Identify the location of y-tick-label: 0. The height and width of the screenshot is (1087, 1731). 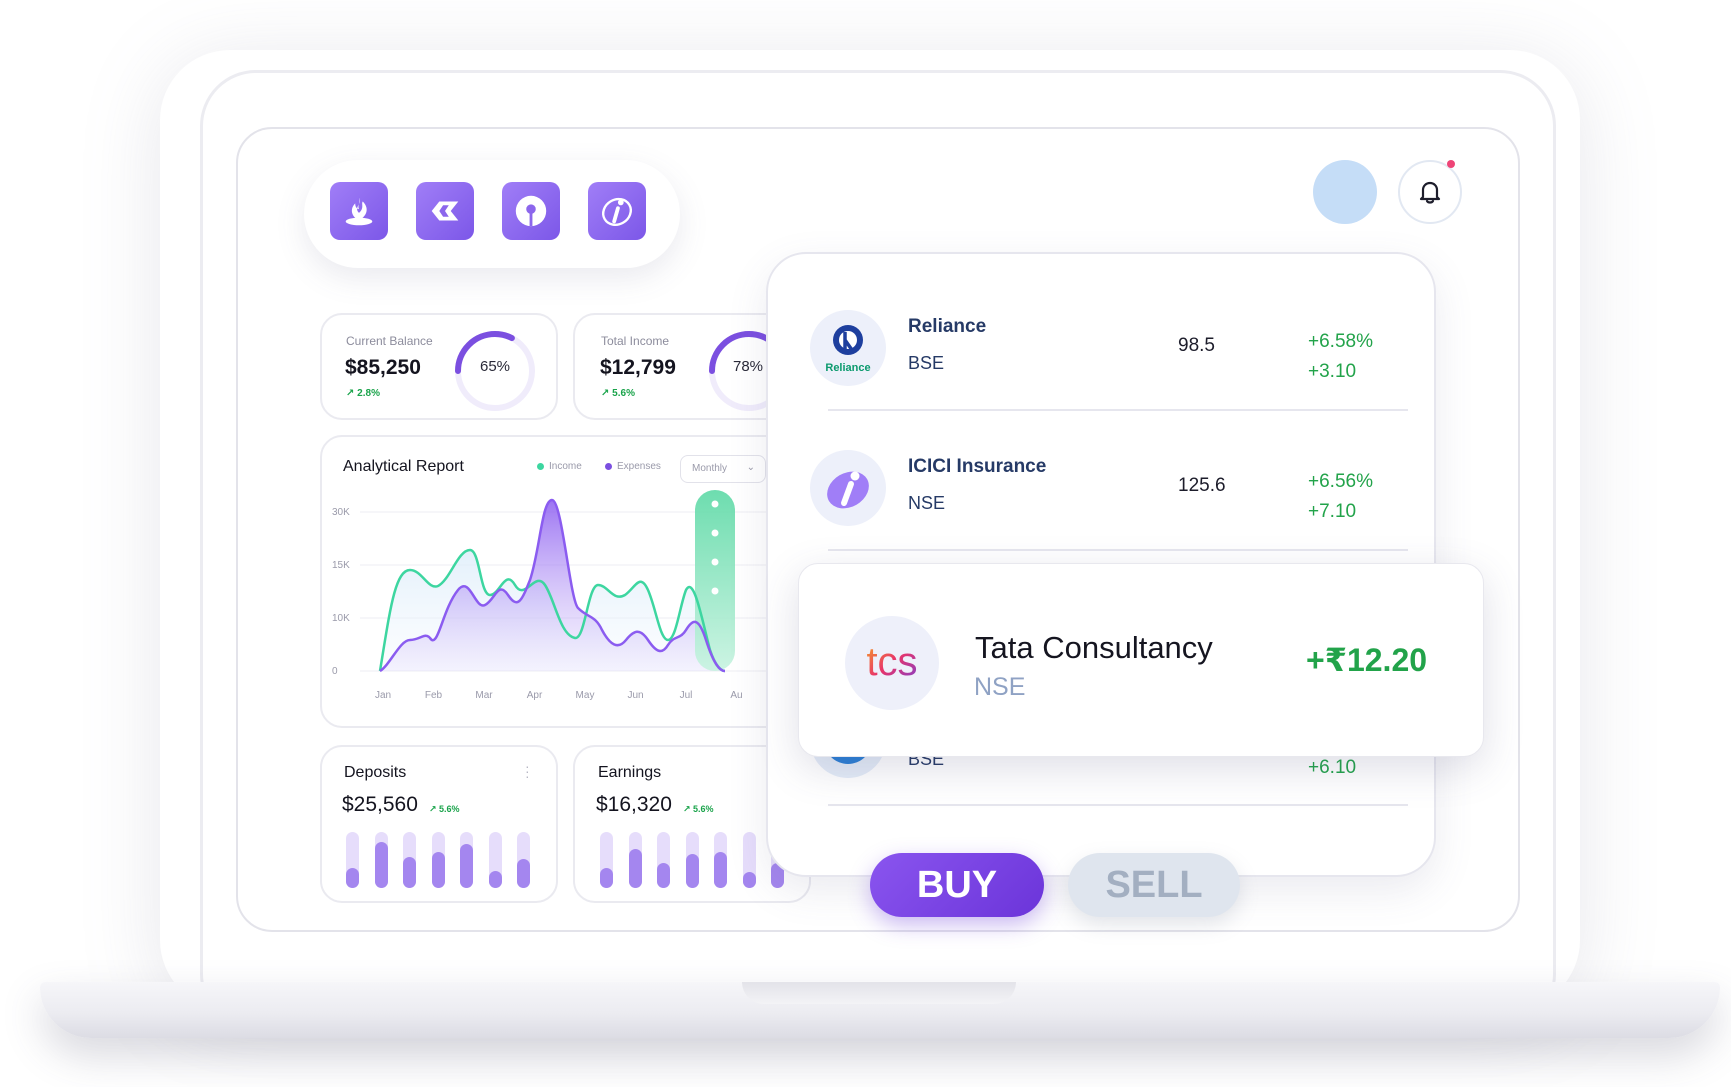
(335, 671).